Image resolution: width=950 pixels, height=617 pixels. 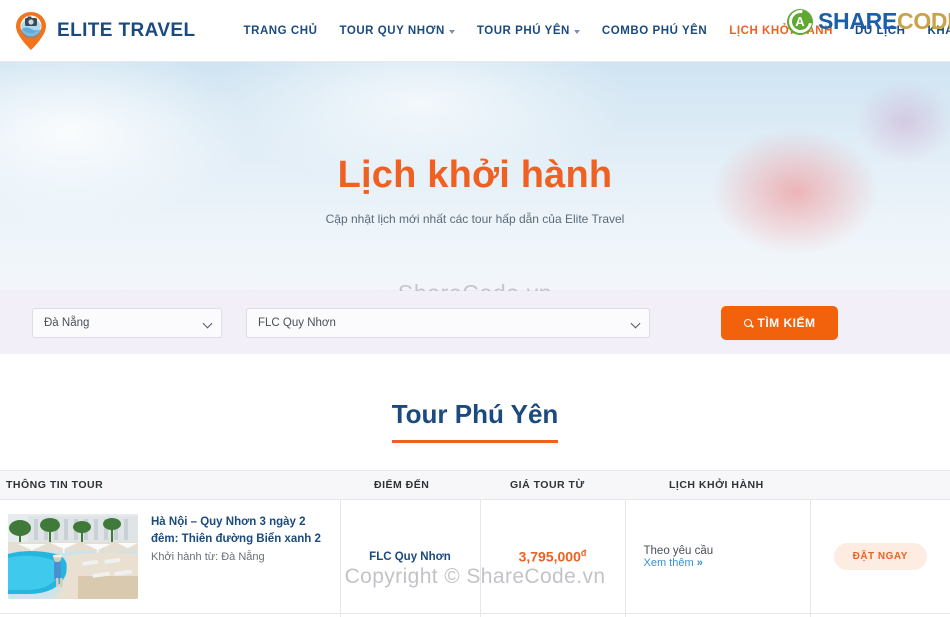 What do you see at coordinates (67, 322) in the screenshot?
I see `departure-select-value: Đà Nẵng` at bounding box center [67, 322].